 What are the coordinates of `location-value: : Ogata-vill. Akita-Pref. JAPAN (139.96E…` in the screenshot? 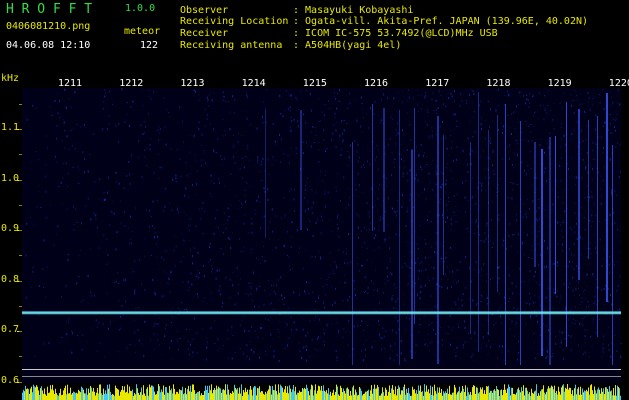 It's located at (441, 21).